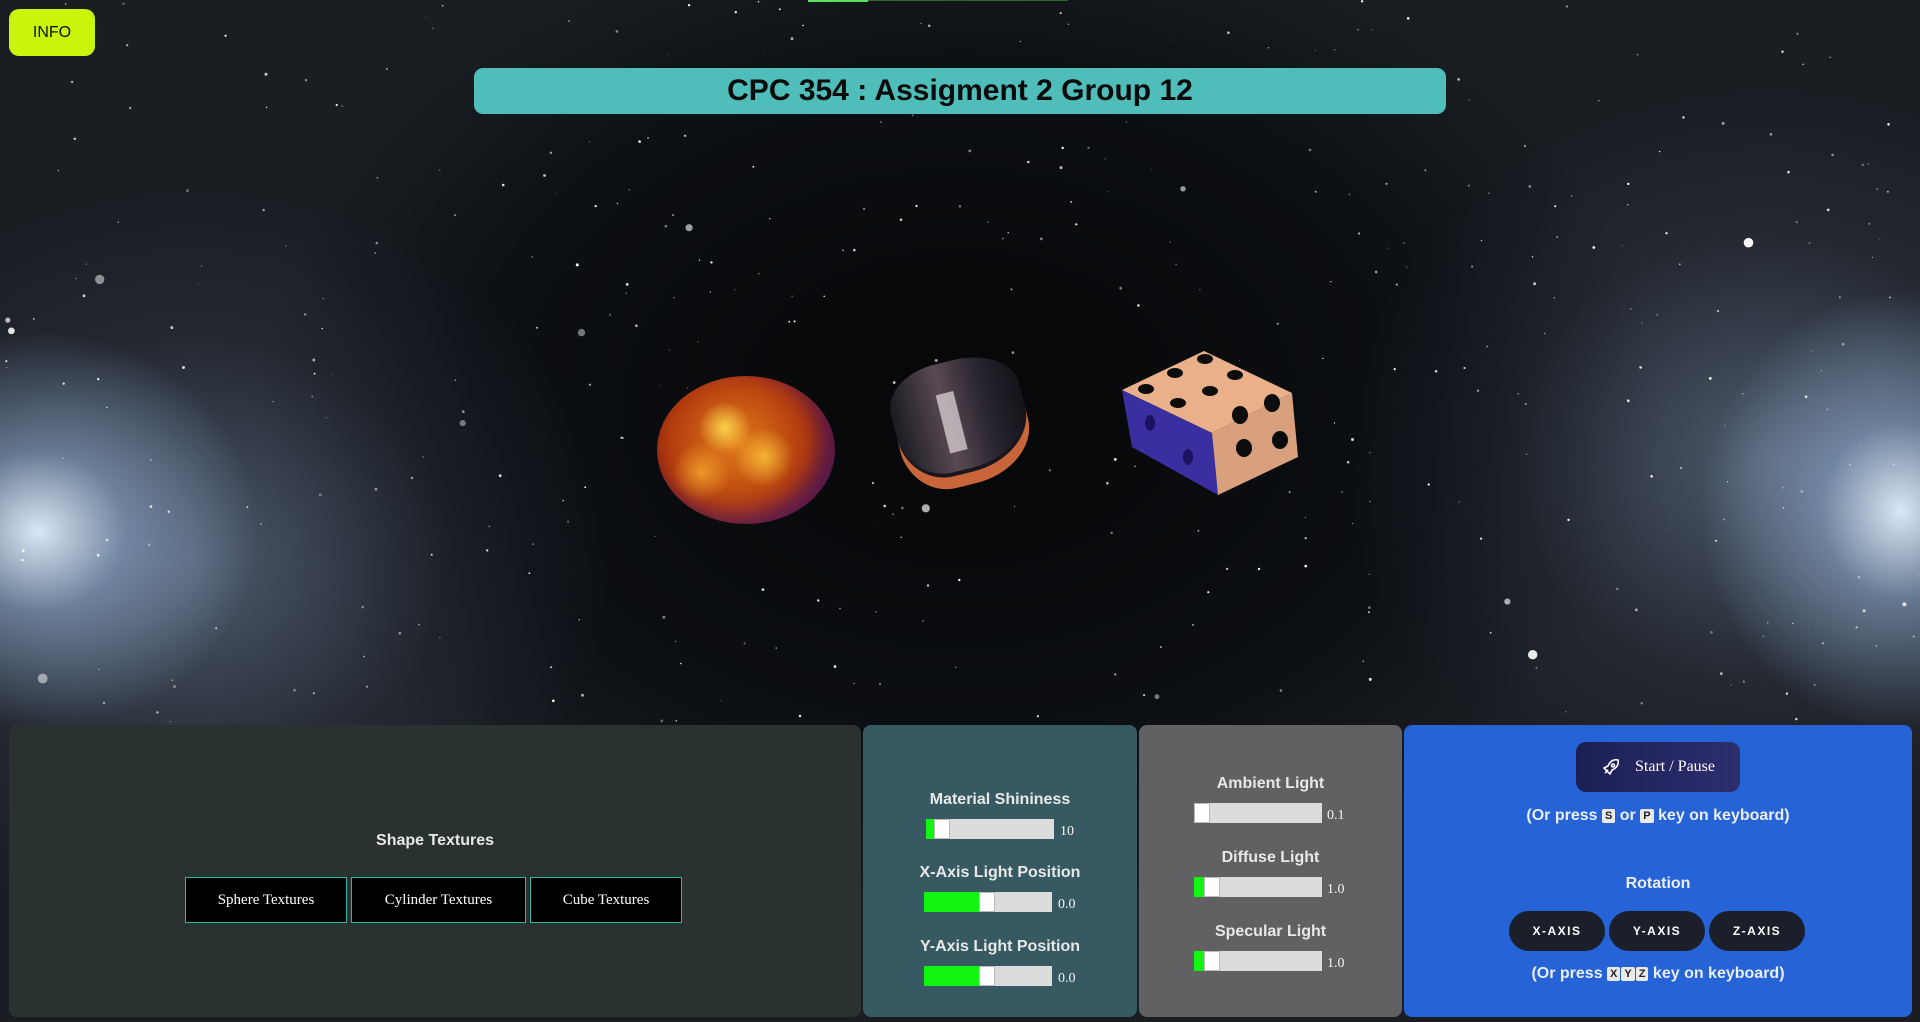  Describe the element at coordinates (266, 900) in the screenshot. I see `sphere-textures-button: Sphere Textures` at that location.